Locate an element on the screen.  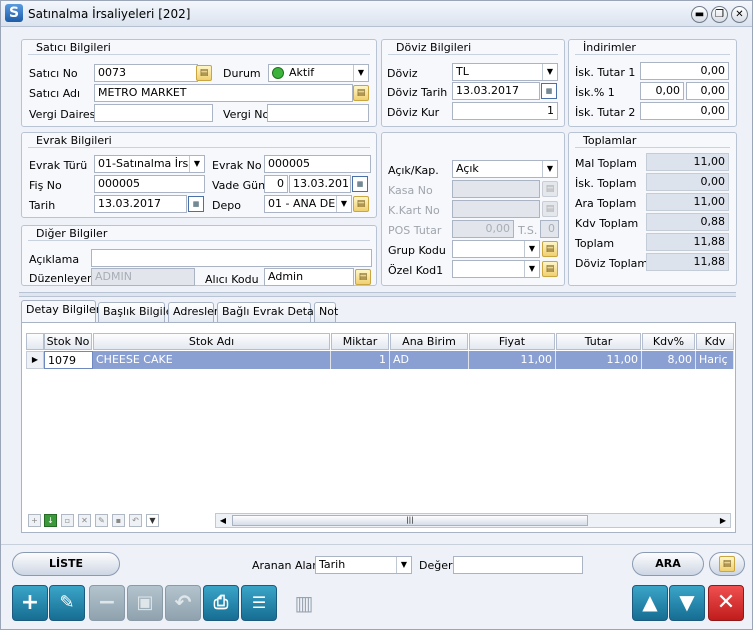
acik-kap-select: Açık is located at coordinates (505, 169).